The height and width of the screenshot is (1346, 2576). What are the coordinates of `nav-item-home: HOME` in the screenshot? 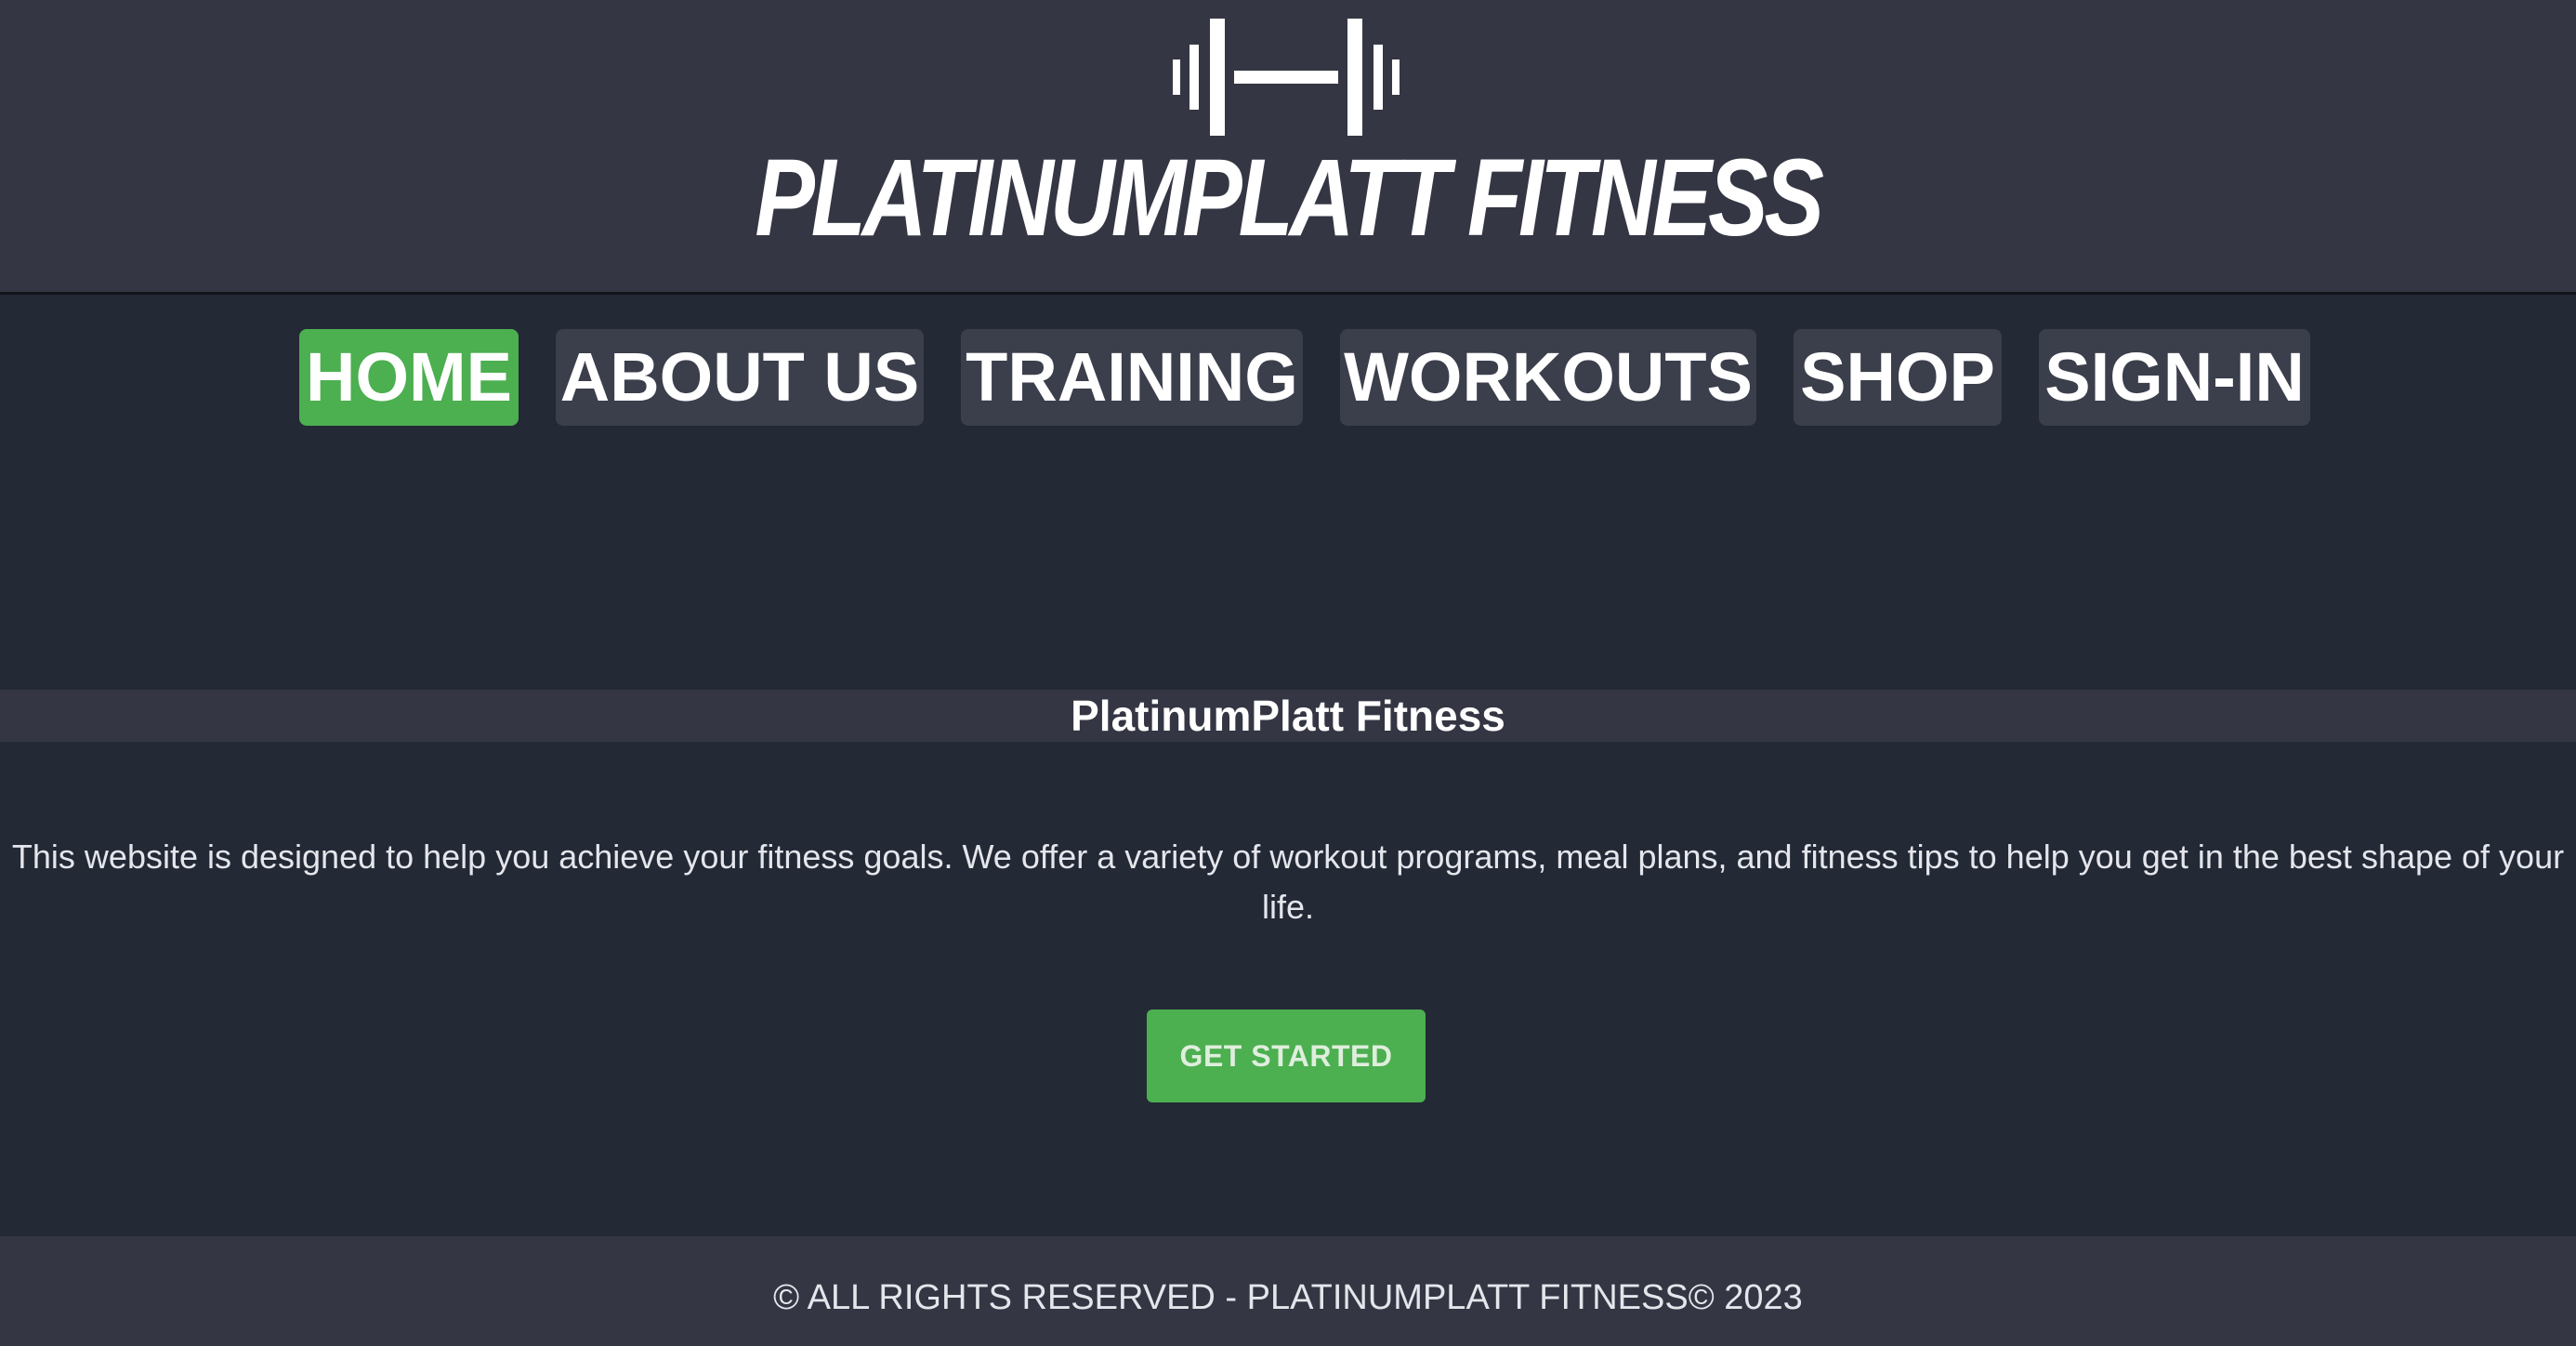 It's located at (409, 377).